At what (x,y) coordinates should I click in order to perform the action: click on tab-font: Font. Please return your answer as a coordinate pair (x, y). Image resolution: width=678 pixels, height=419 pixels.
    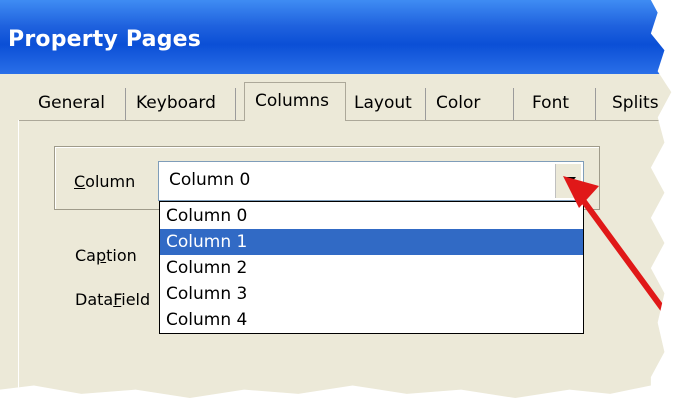
    Looking at the image, I should click on (564, 104).